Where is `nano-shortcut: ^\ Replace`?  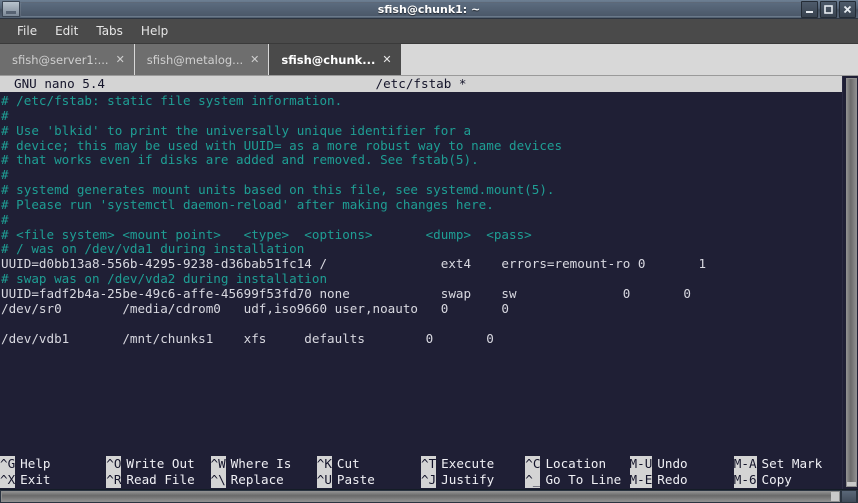
nano-shortcut: ^\ Replace is located at coordinates (263, 480).